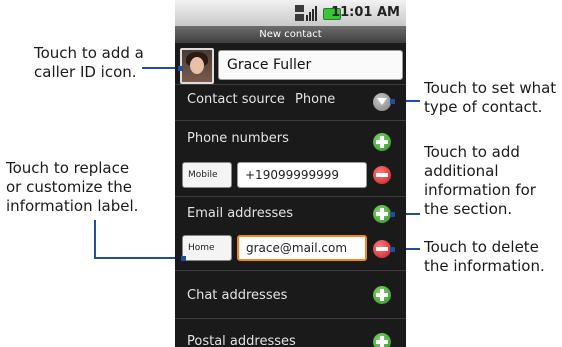 This screenshot has width=562, height=347. I want to click on callout-label-line1: Touch to replace, so click(68, 168).